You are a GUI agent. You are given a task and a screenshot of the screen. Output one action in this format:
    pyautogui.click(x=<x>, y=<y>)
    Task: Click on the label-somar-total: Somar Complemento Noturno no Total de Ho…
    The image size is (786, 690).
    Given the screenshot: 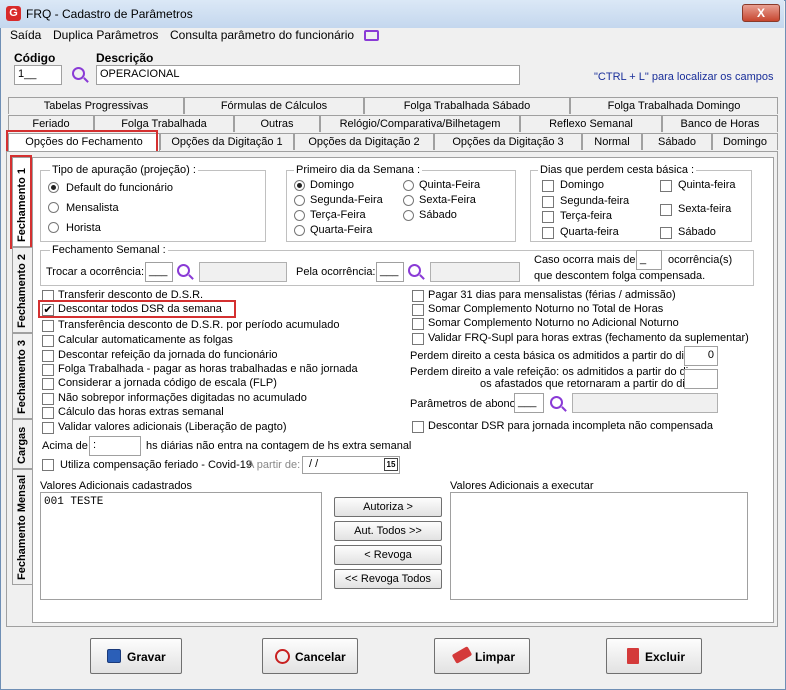 What is the action you would take?
    pyautogui.click(x=546, y=309)
    